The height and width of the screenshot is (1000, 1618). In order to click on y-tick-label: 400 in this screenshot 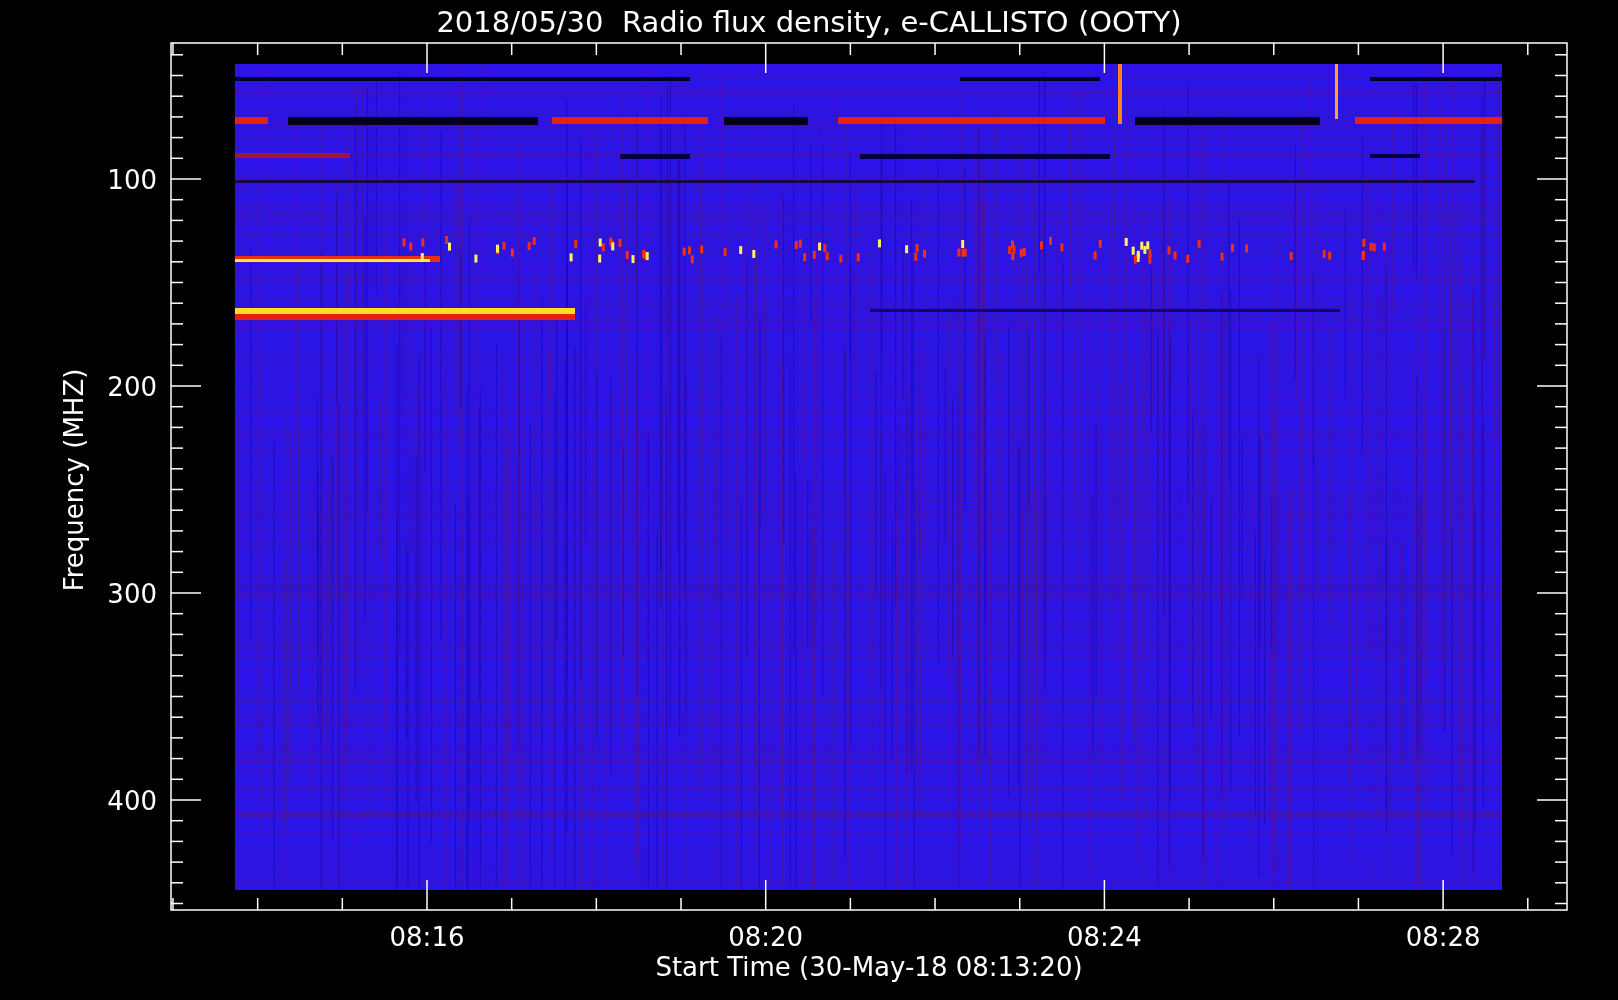, I will do `click(132, 801)`.